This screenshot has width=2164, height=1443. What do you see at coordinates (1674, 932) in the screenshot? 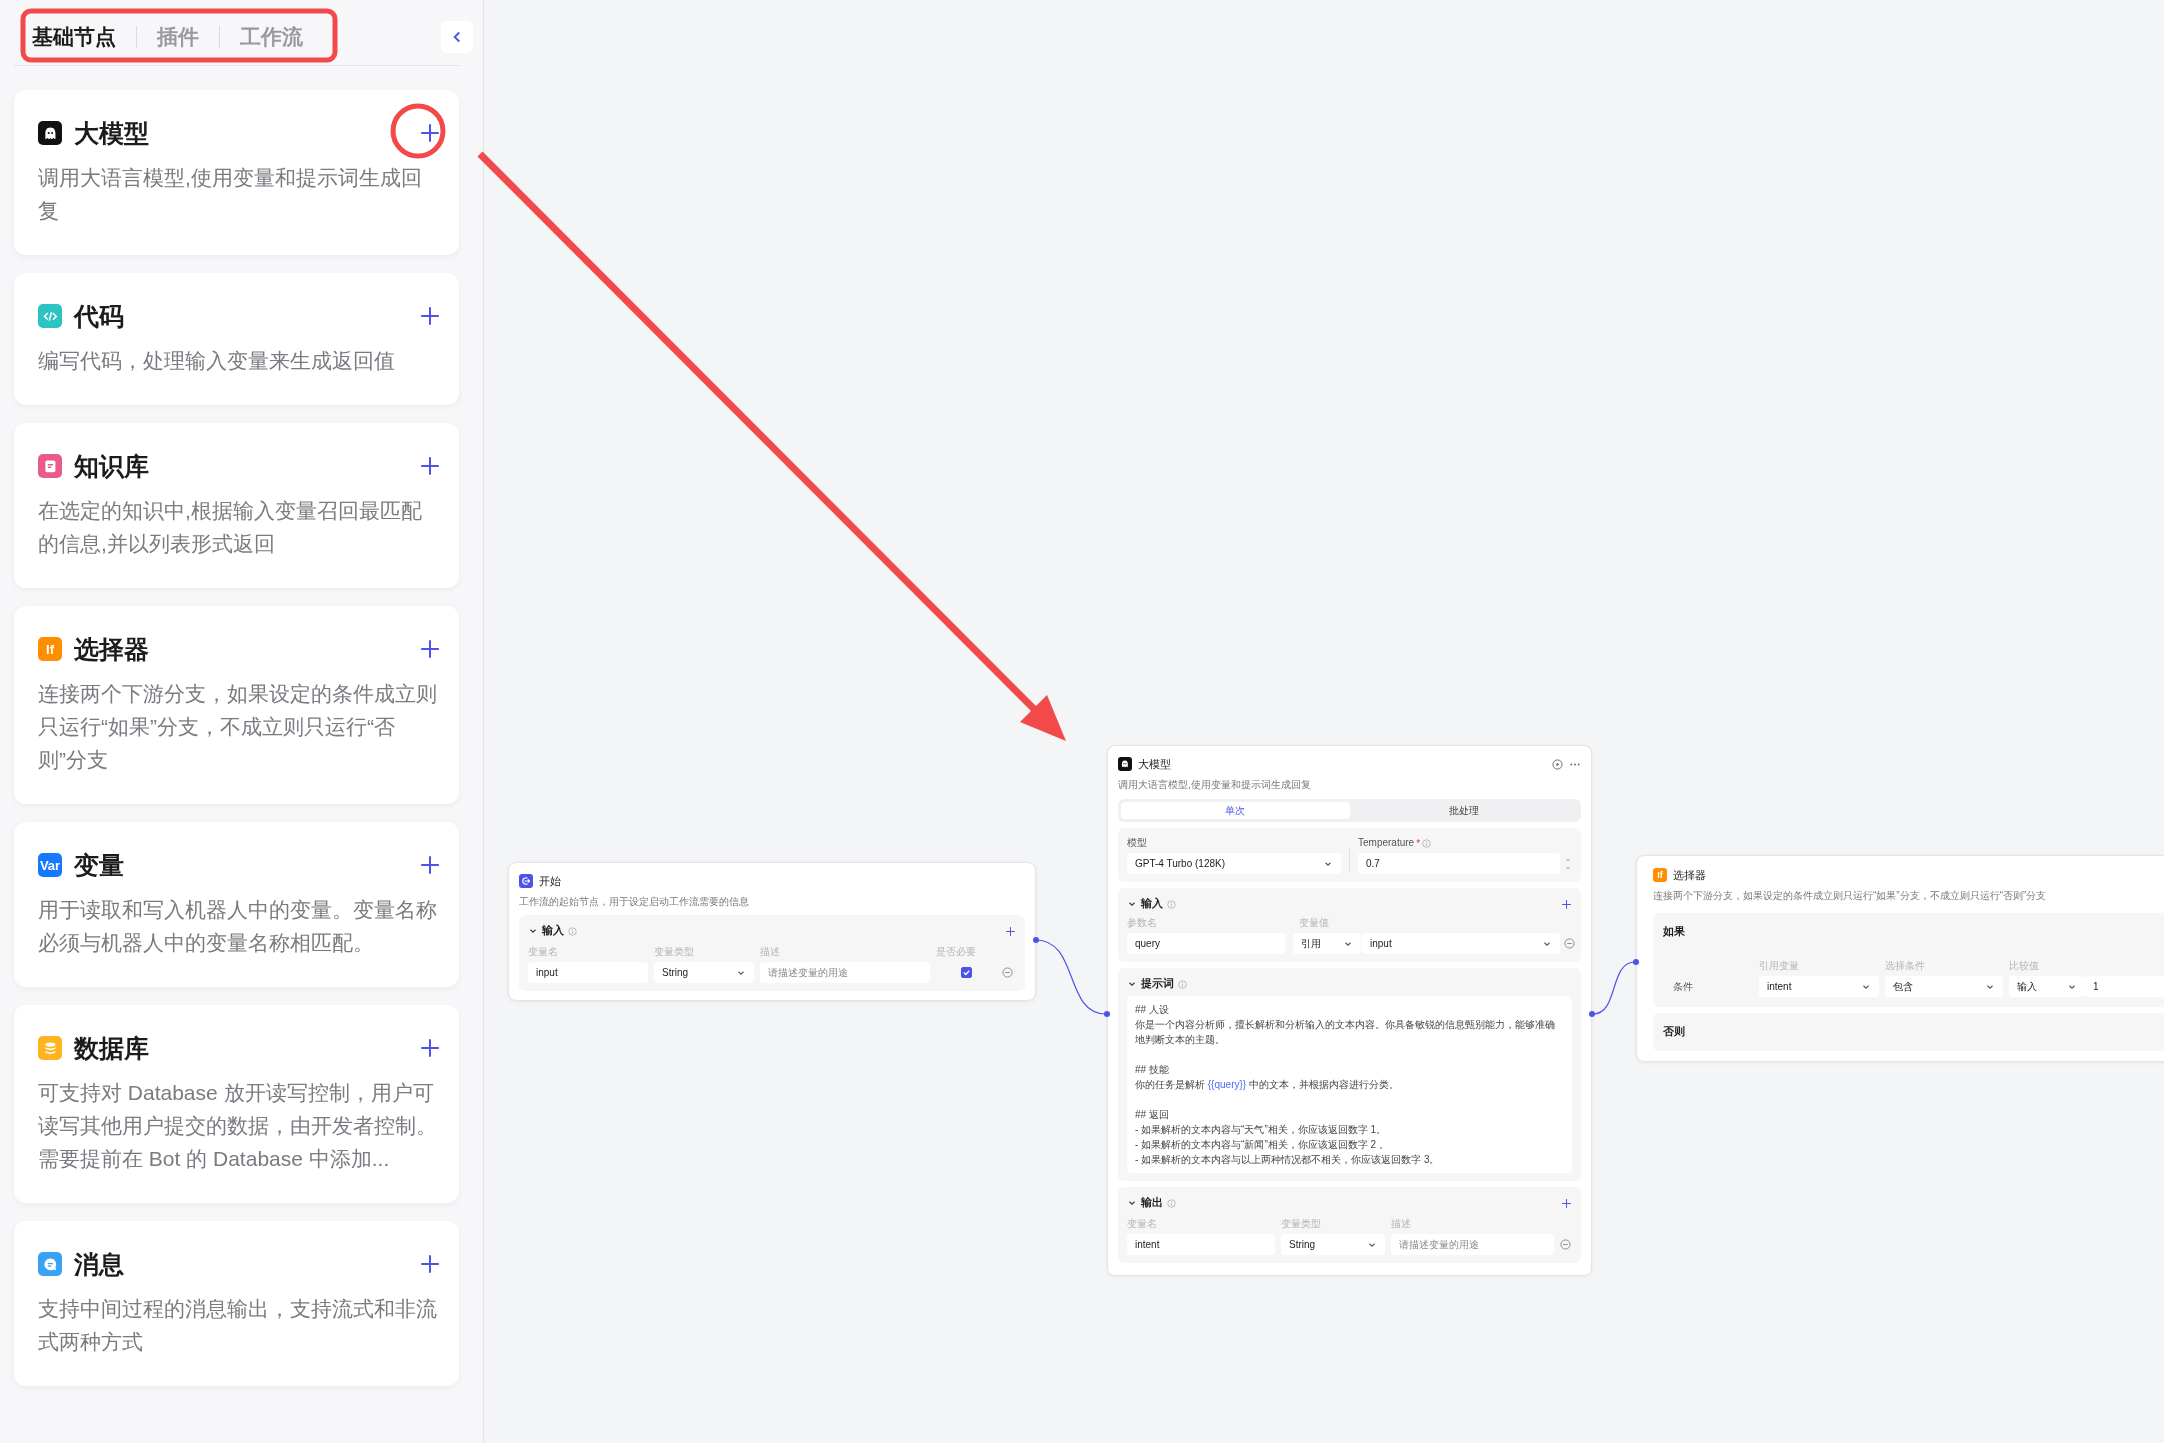
I see `branch-title: 如果` at bounding box center [1674, 932].